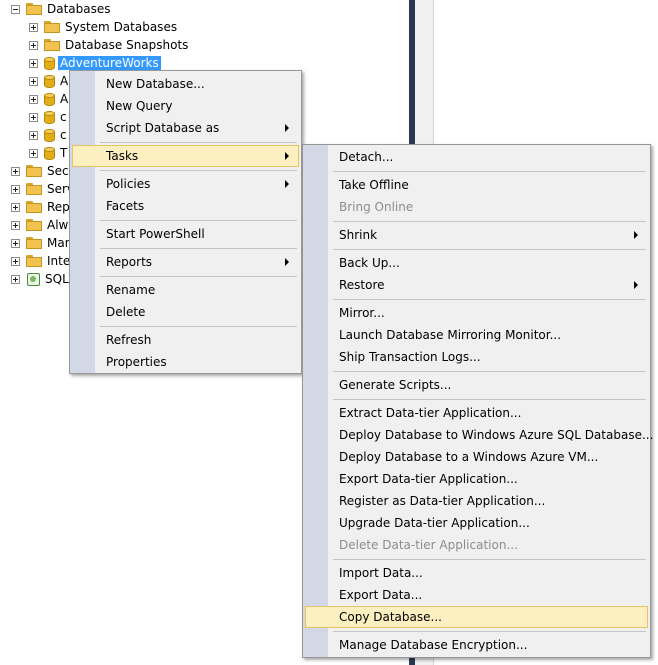 The width and height of the screenshot is (658, 665). What do you see at coordinates (57, 279) in the screenshot?
I see `tree-label: SQL` at bounding box center [57, 279].